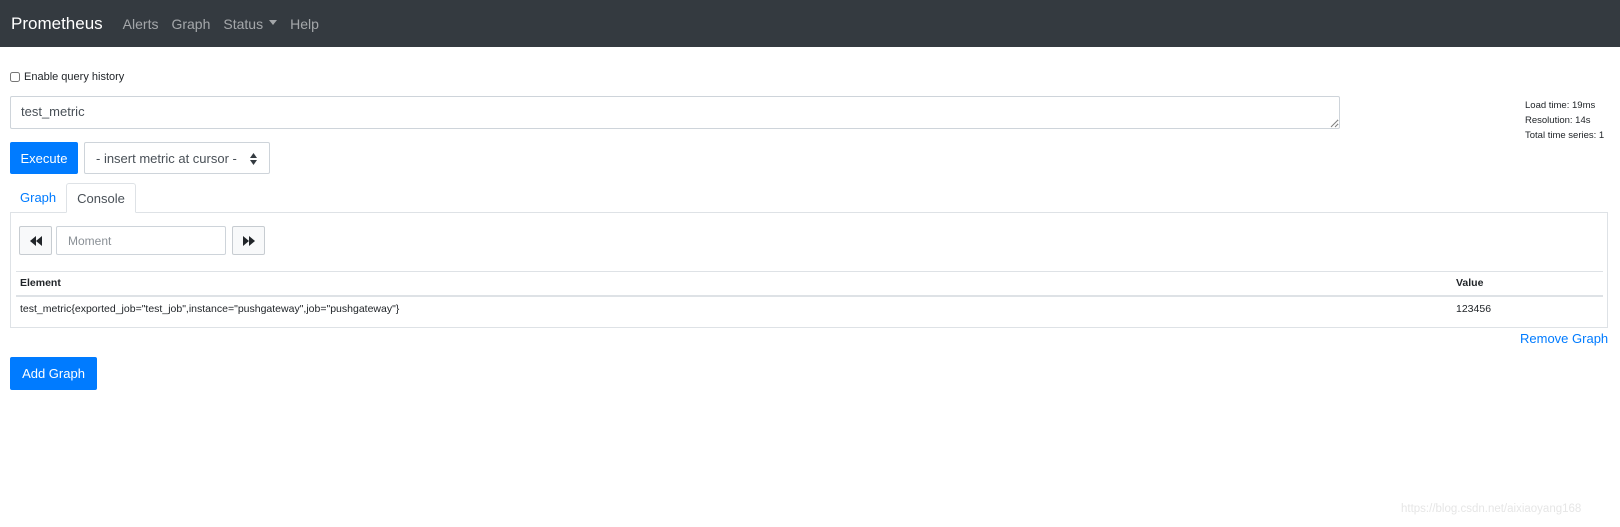  What do you see at coordinates (57, 24) in the screenshot?
I see `brand-link: Prometheus` at bounding box center [57, 24].